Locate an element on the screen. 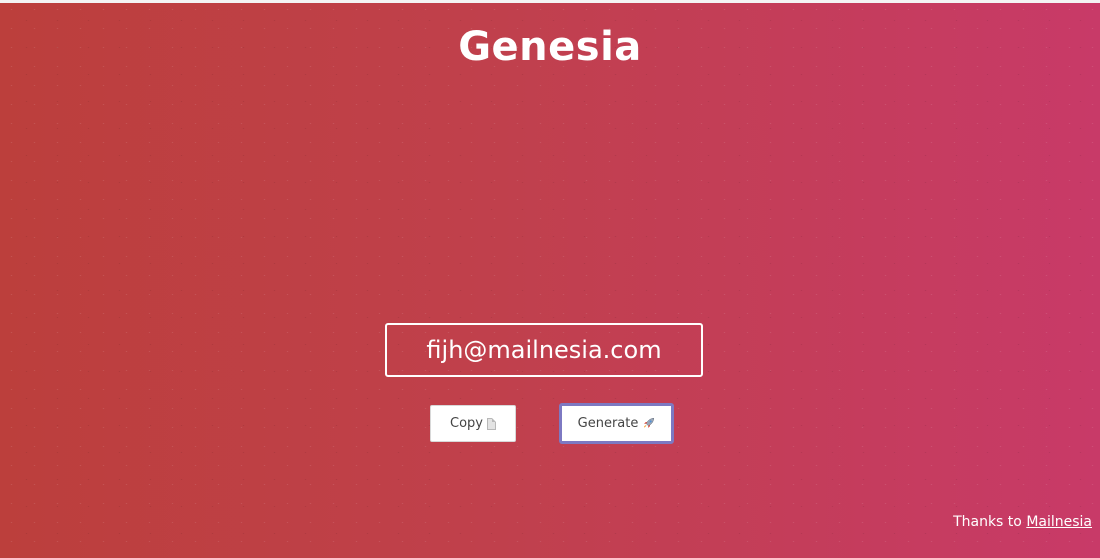 The width and height of the screenshot is (1100, 558). generate-button-label: Generate is located at coordinates (608, 423).